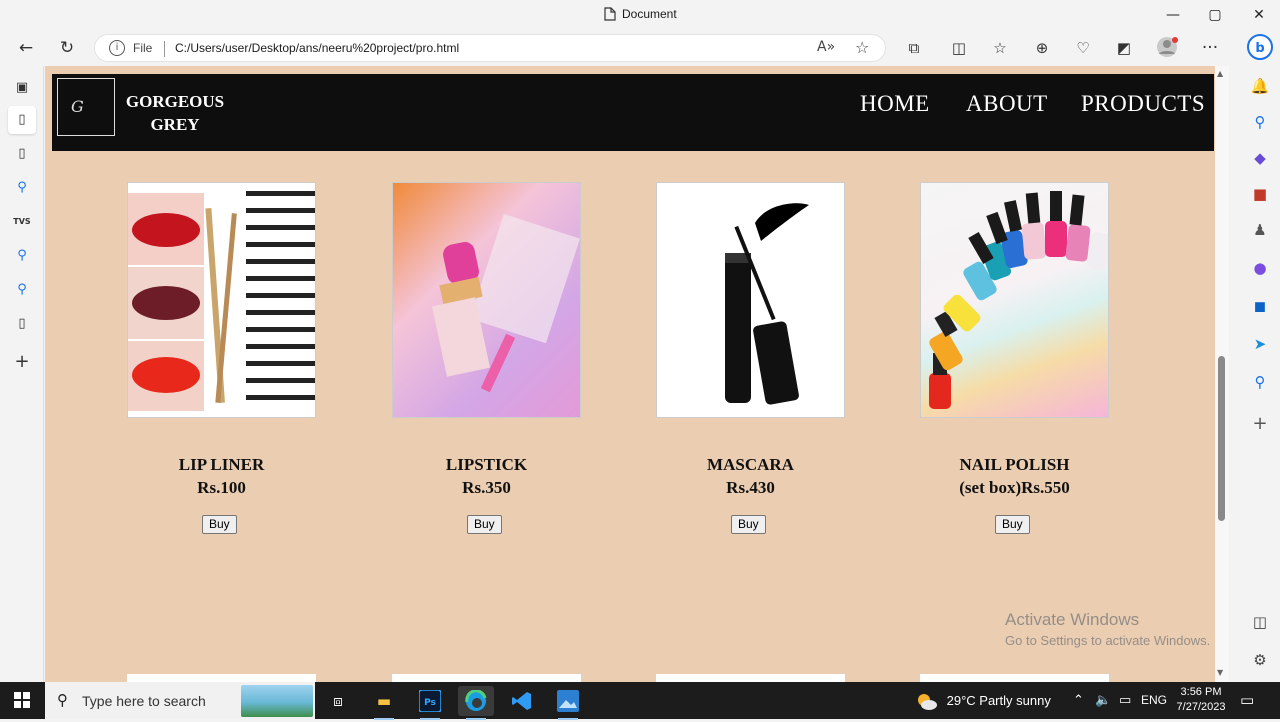  I want to click on read-aloud-icon: A», so click(826, 47).